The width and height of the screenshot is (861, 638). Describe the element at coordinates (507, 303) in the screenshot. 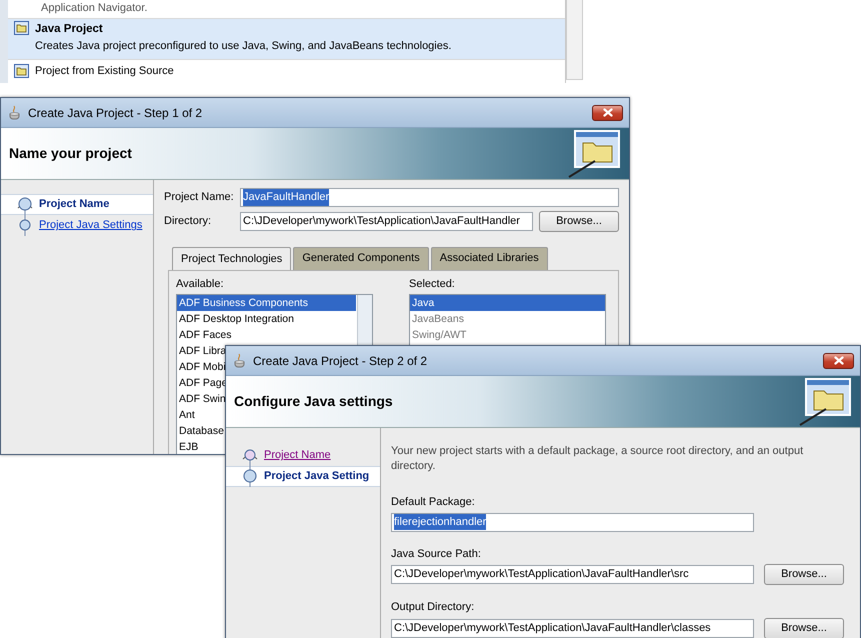

I see `list-item: Java` at that location.